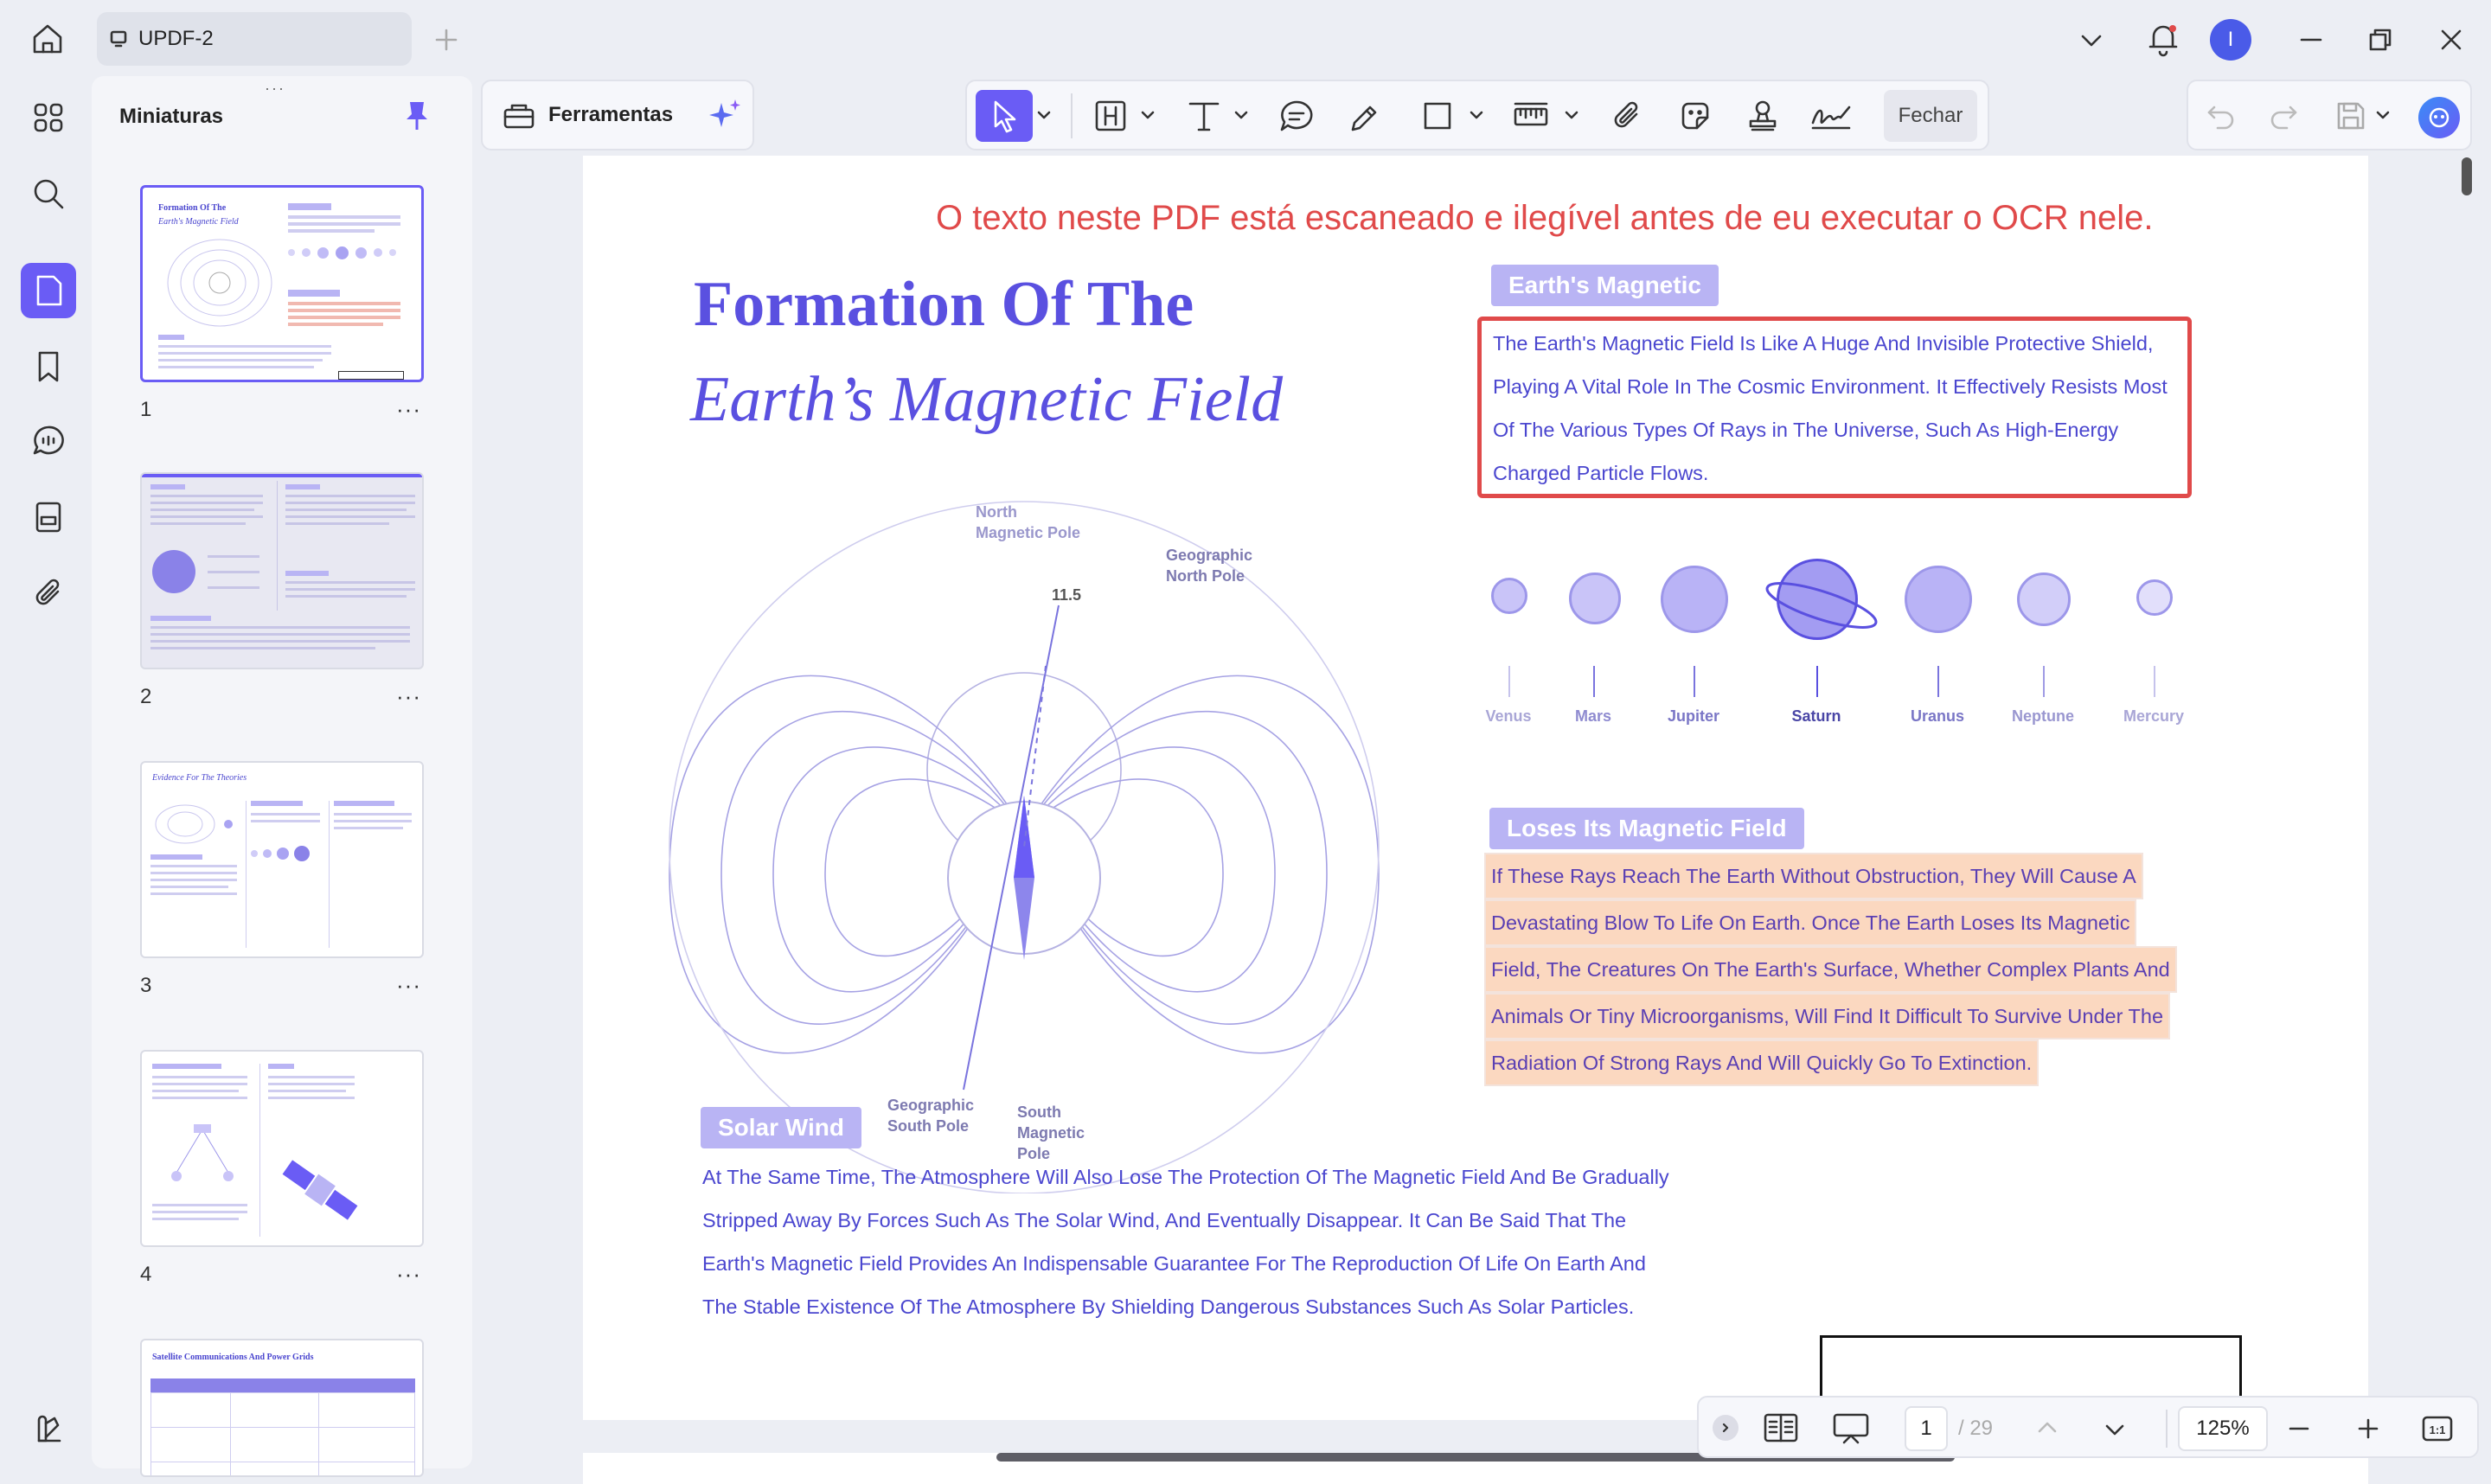 The width and height of the screenshot is (2491, 1484). Describe the element at coordinates (997, 512) in the screenshot. I see `north-magnetic-label: North` at that location.